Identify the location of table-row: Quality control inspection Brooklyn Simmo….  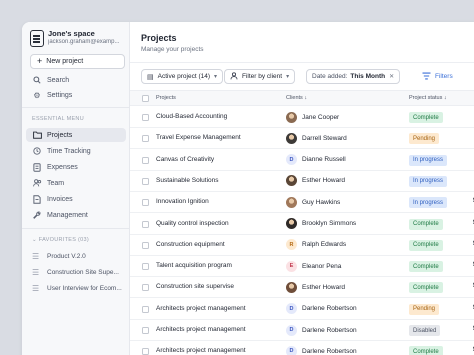
(302, 224).